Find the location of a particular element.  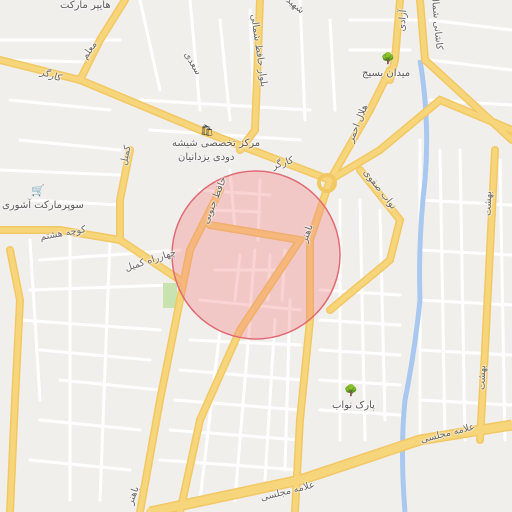

poi-park-navab: پارک نواب is located at coordinates (353, 405).